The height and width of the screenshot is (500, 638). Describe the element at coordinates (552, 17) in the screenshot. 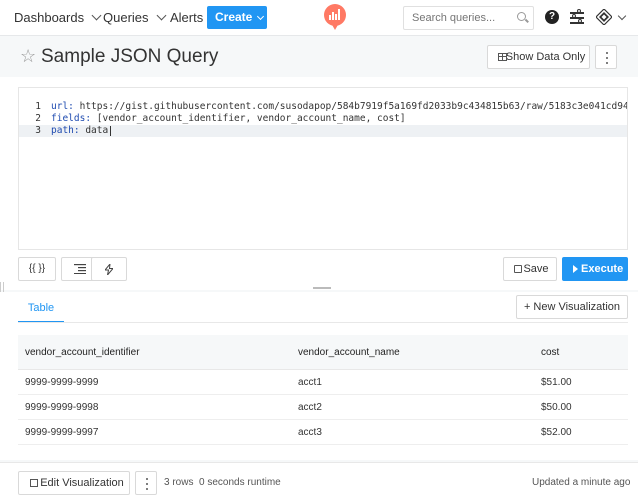

I see `help-icon: ?` at that location.